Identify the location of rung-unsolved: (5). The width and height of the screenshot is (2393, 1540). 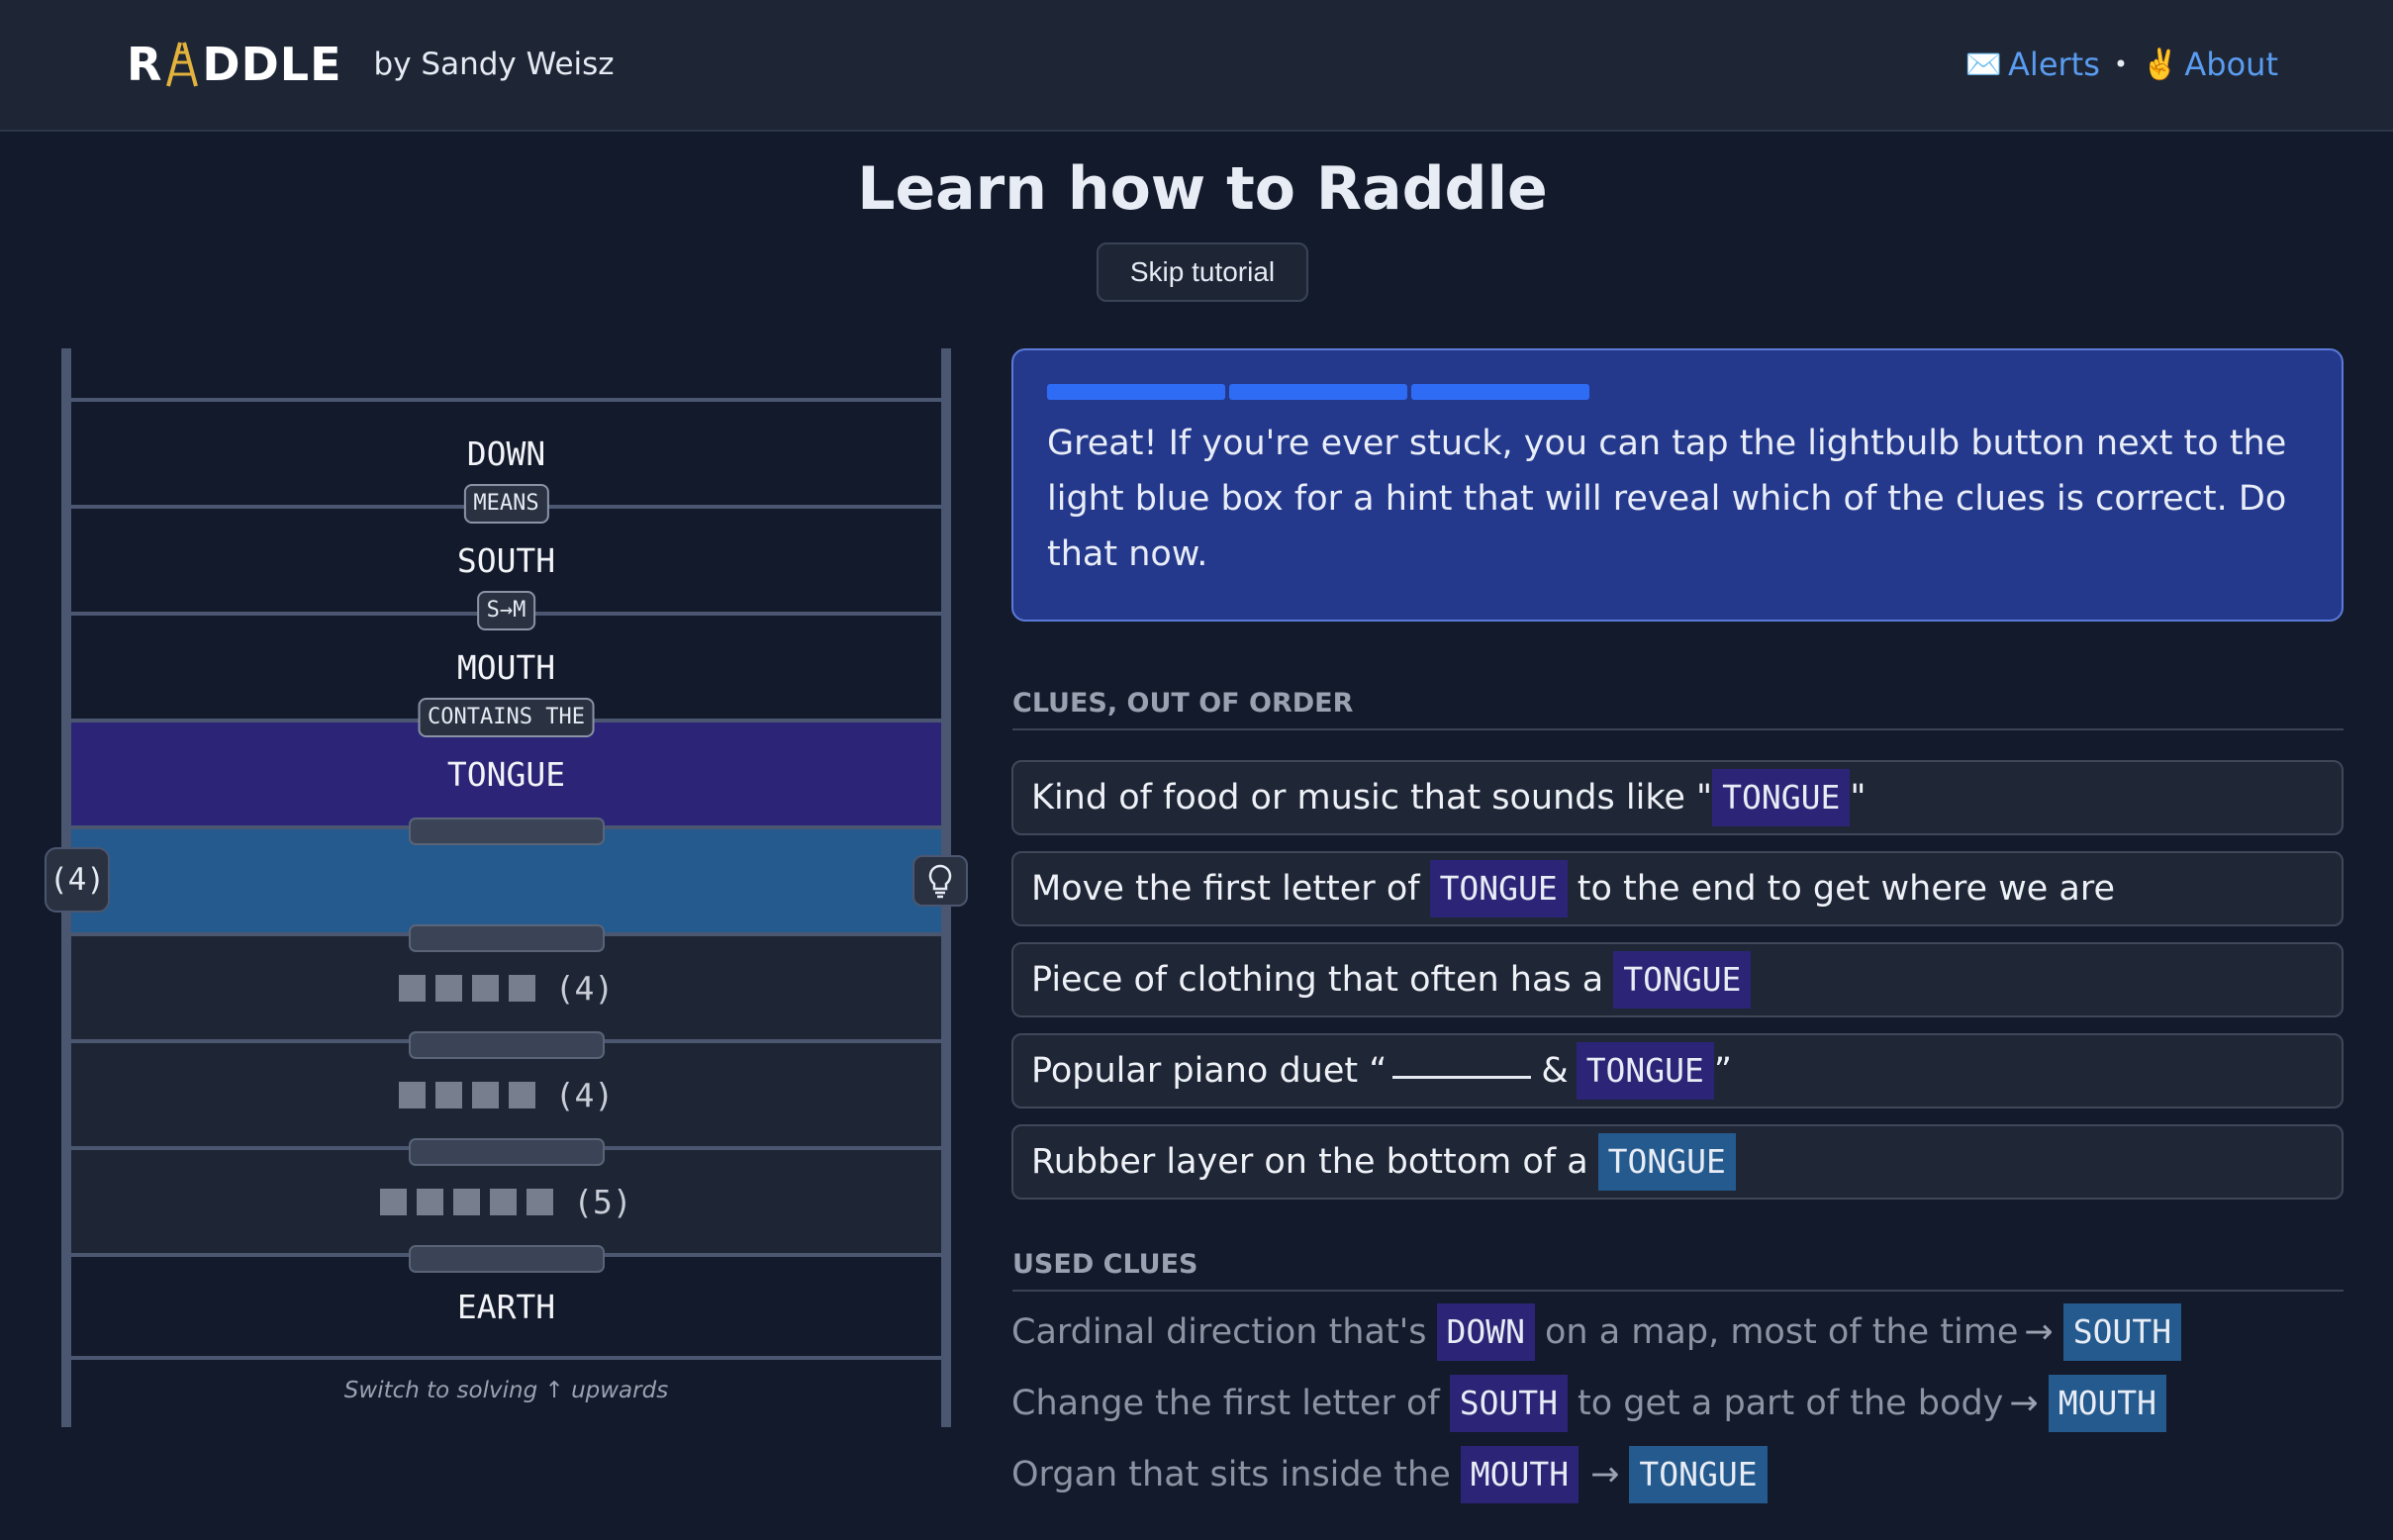
(506, 1195).